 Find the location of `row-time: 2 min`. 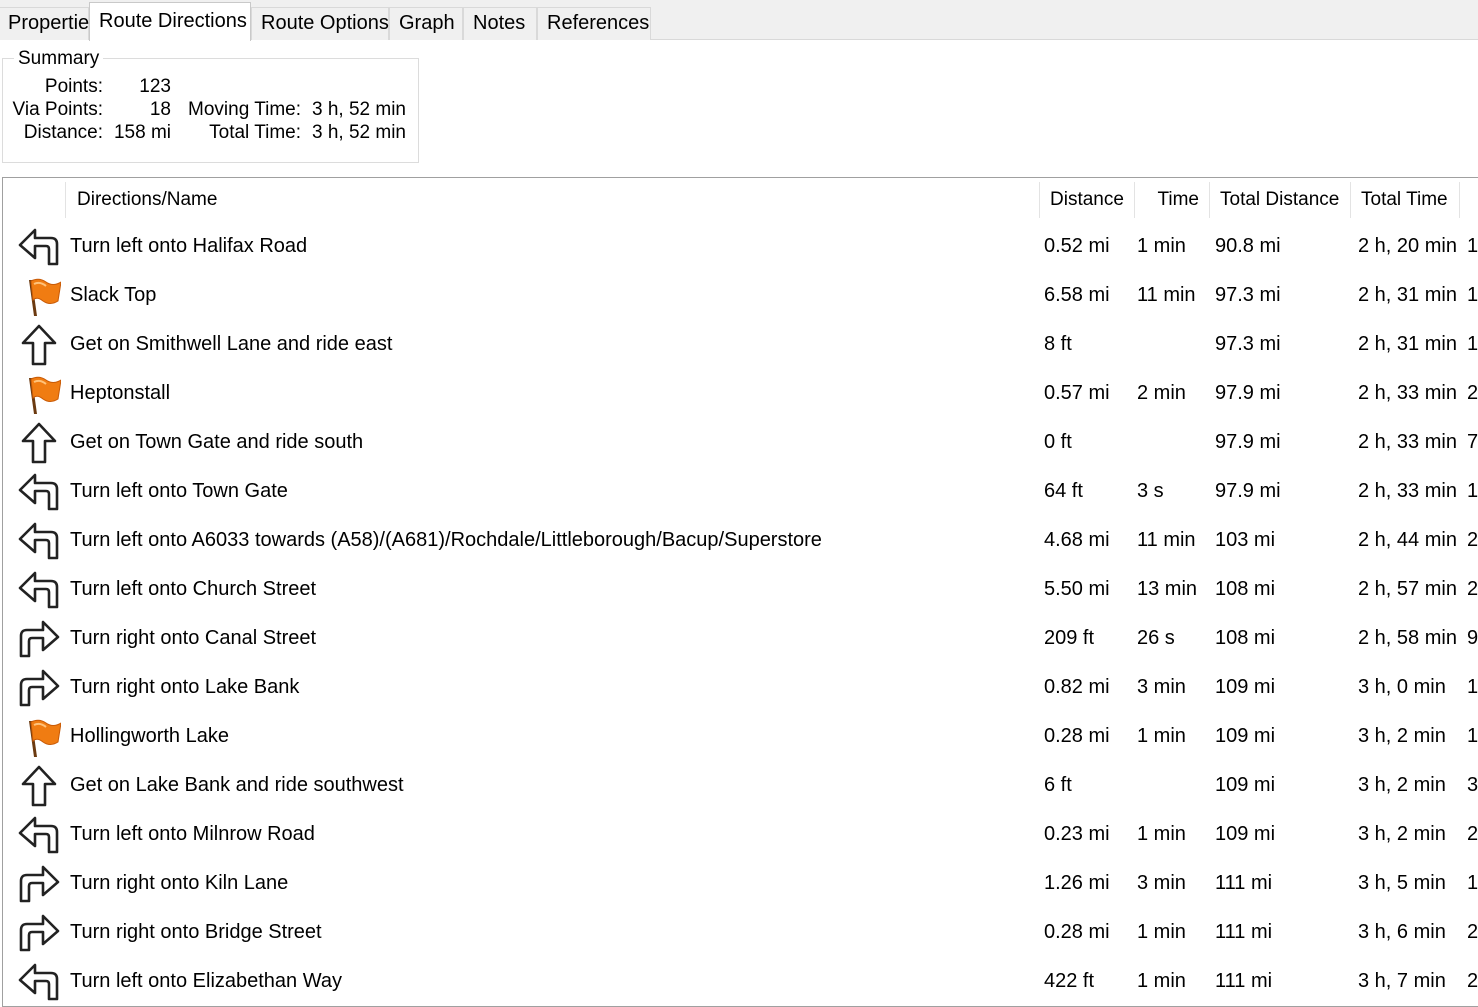

row-time: 2 min is located at coordinates (1161, 393).